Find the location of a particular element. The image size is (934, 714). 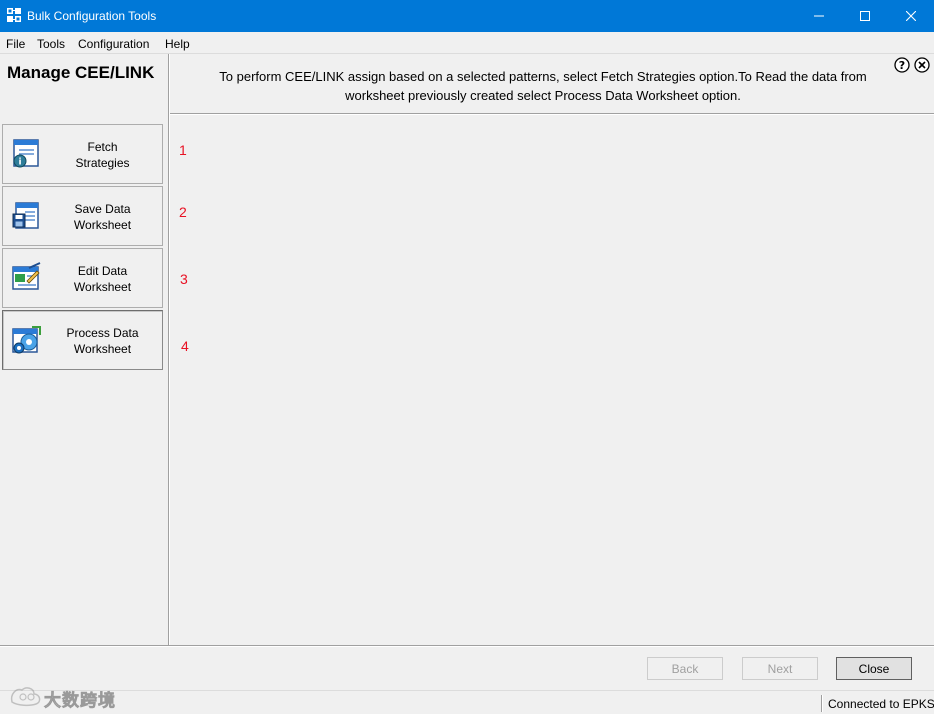

edit-data-worksheet-label: Edit Data Worksheet is located at coordinates (102, 279).